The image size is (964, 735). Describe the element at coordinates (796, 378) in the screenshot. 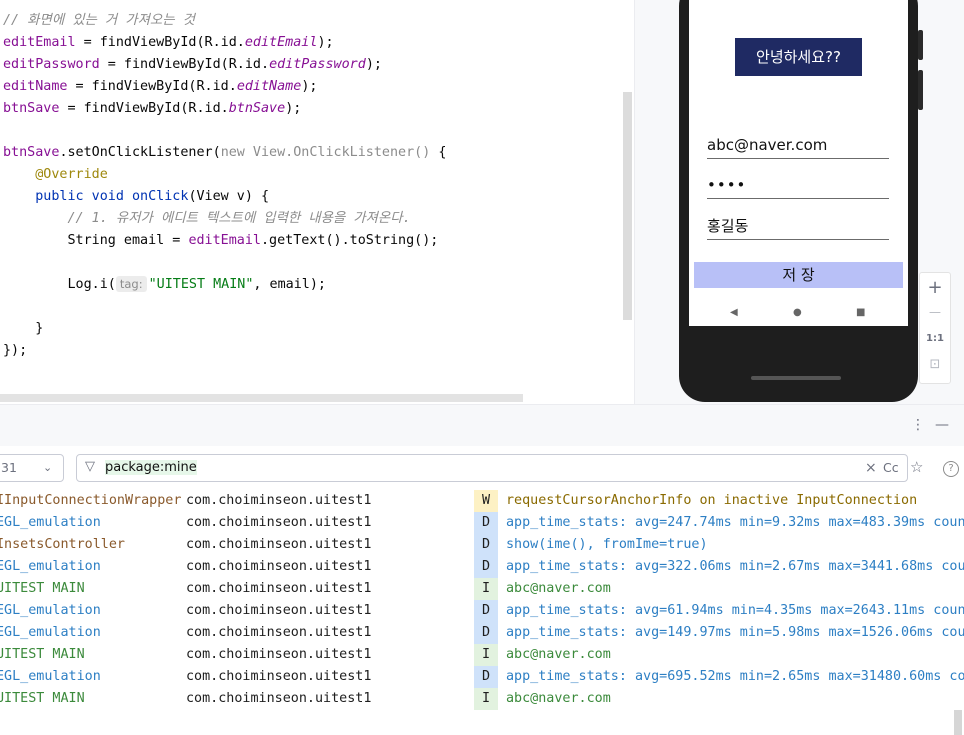

I see `speaker-grille` at that location.